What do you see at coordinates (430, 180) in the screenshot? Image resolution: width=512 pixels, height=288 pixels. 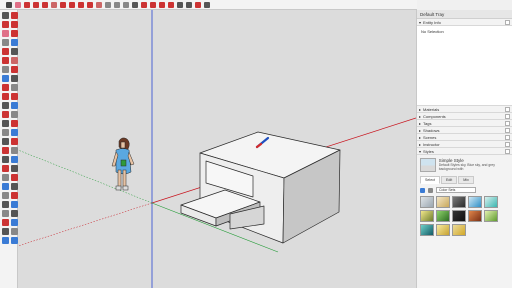 I see `tab-select: Select` at bounding box center [430, 180].